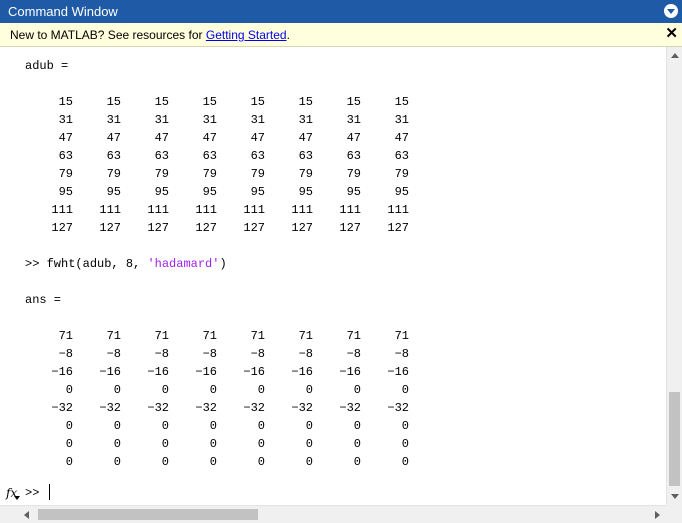 The height and width of the screenshot is (523, 682). I want to click on horizontal-scroll-thumb, so click(148, 514).